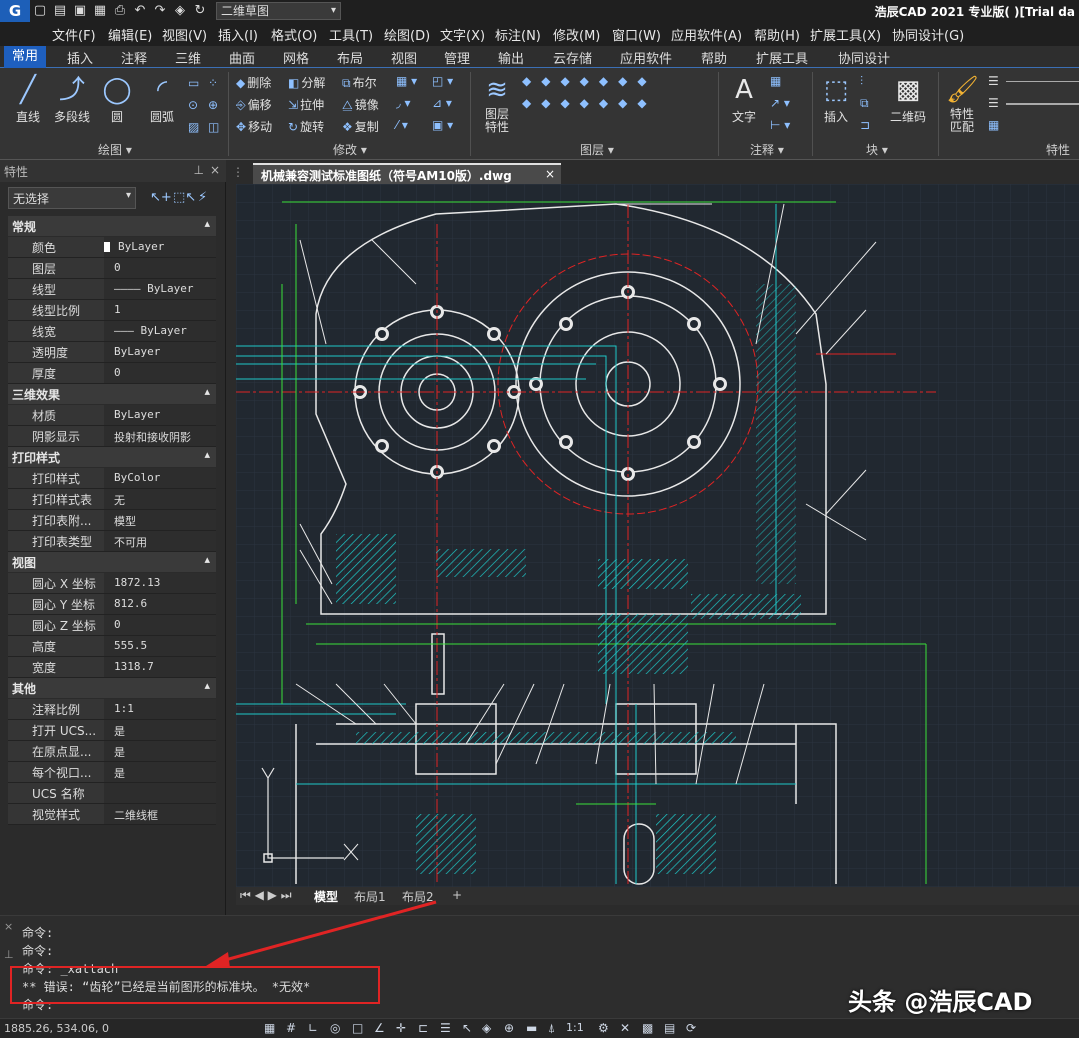  Describe the element at coordinates (357, 1028) in the screenshot. I see `object-snap-icon: □` at that location.